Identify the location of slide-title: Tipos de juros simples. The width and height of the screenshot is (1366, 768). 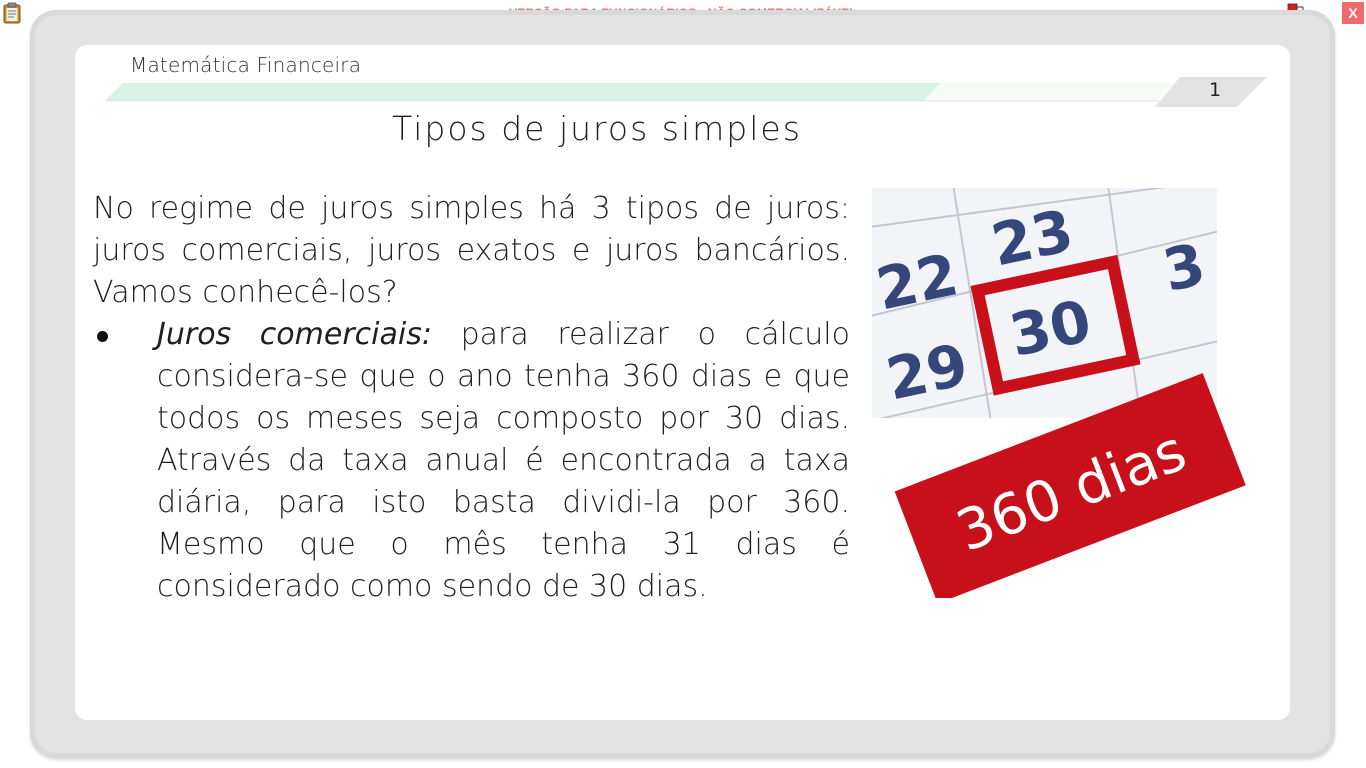
(597, 128).